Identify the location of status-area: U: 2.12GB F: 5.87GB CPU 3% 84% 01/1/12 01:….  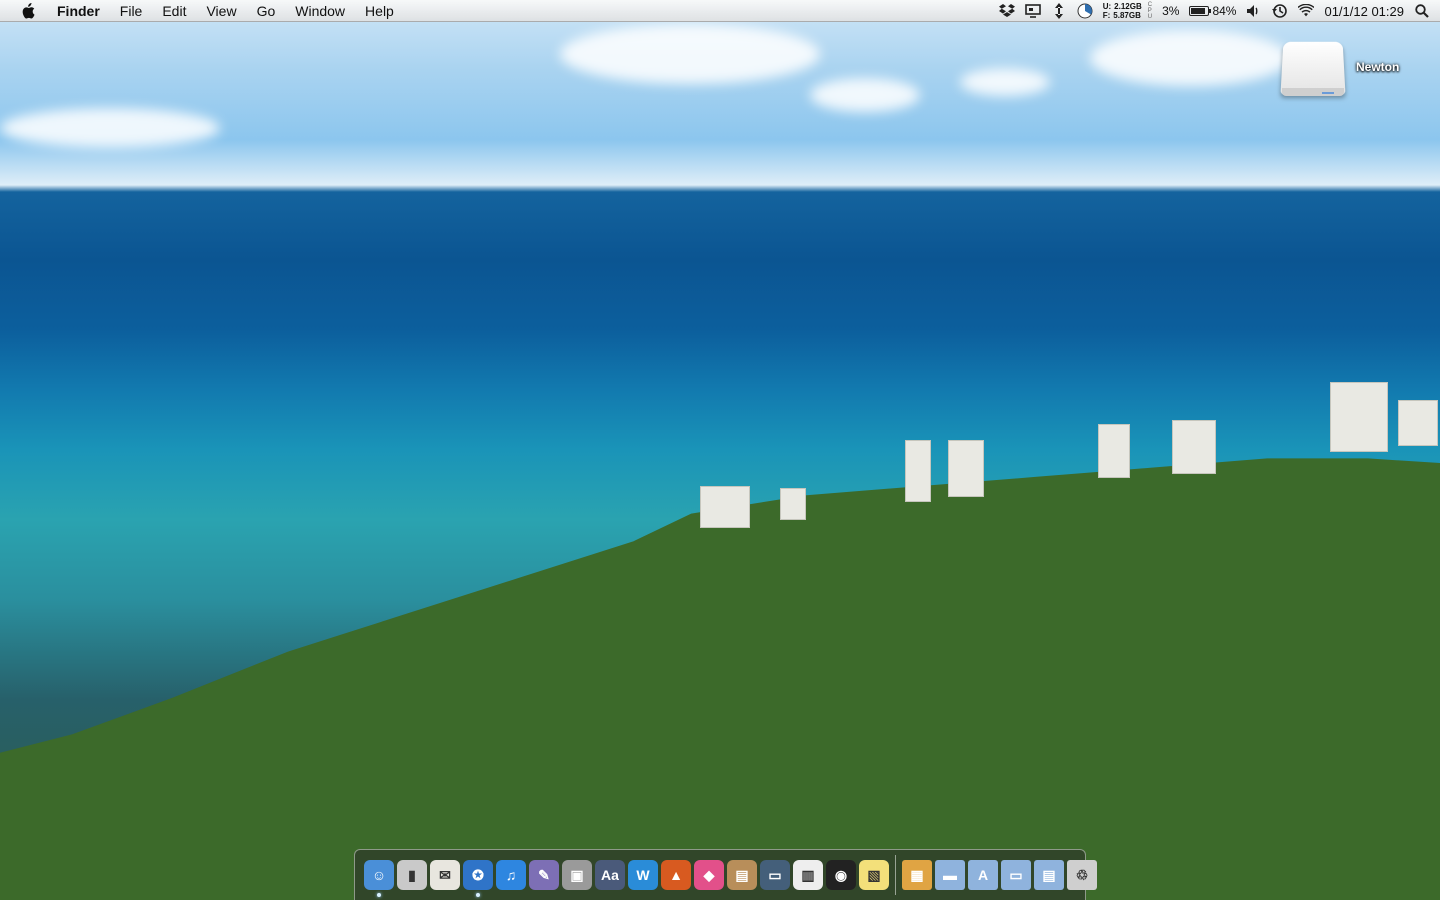
(1214, 11).